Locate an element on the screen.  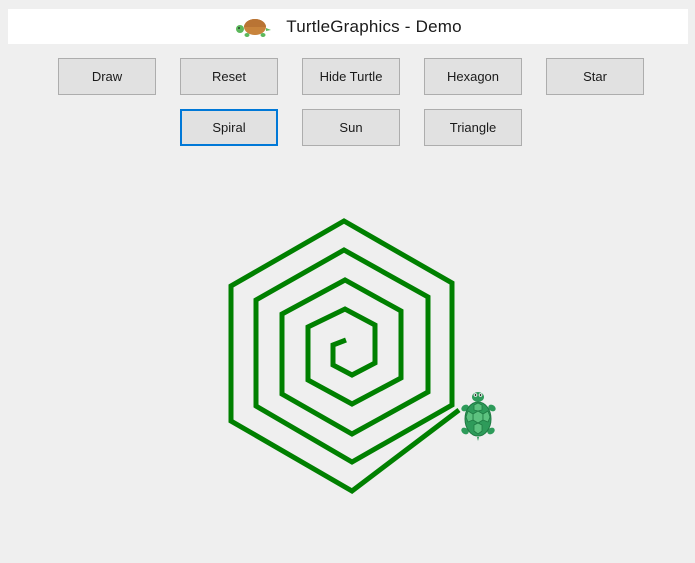
hide-turtle-button: Hide Turtle is located at coordinates (351, 76).